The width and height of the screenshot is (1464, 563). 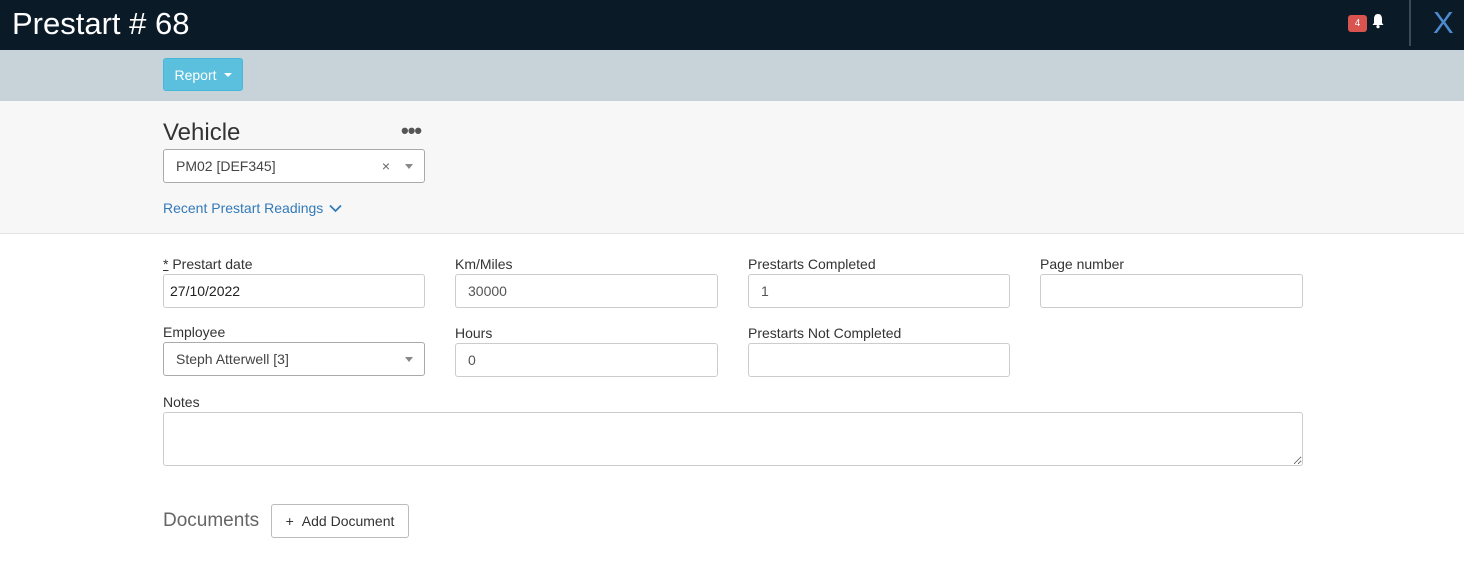 I want to click on km-miles-label: Km/Miles, so click(x=484, y=264).